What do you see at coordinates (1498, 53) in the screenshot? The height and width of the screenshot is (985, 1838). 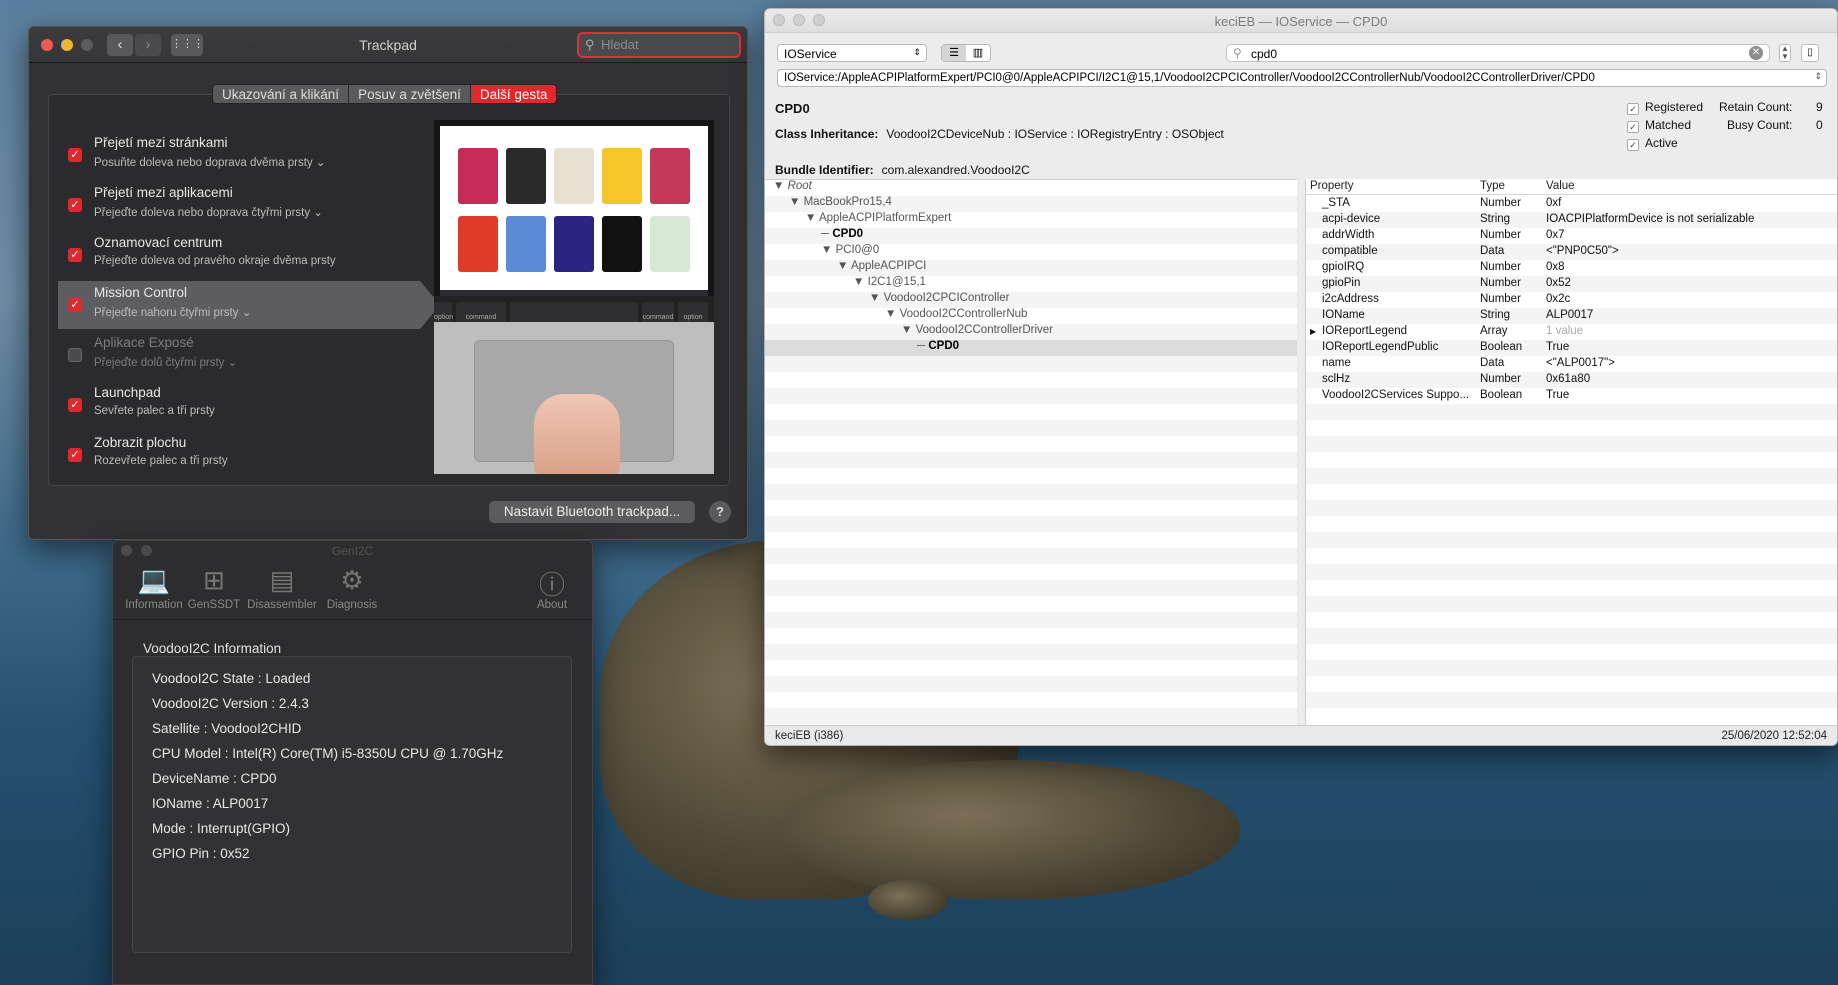 I see `search-field: ⚲ cpd0 ✕` at bounding box center [1498, 53].